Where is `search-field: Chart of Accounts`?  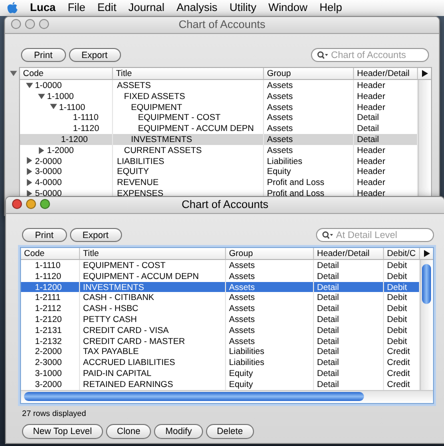
search-field: Chart of Accounts is located at coordinates (379, 55).